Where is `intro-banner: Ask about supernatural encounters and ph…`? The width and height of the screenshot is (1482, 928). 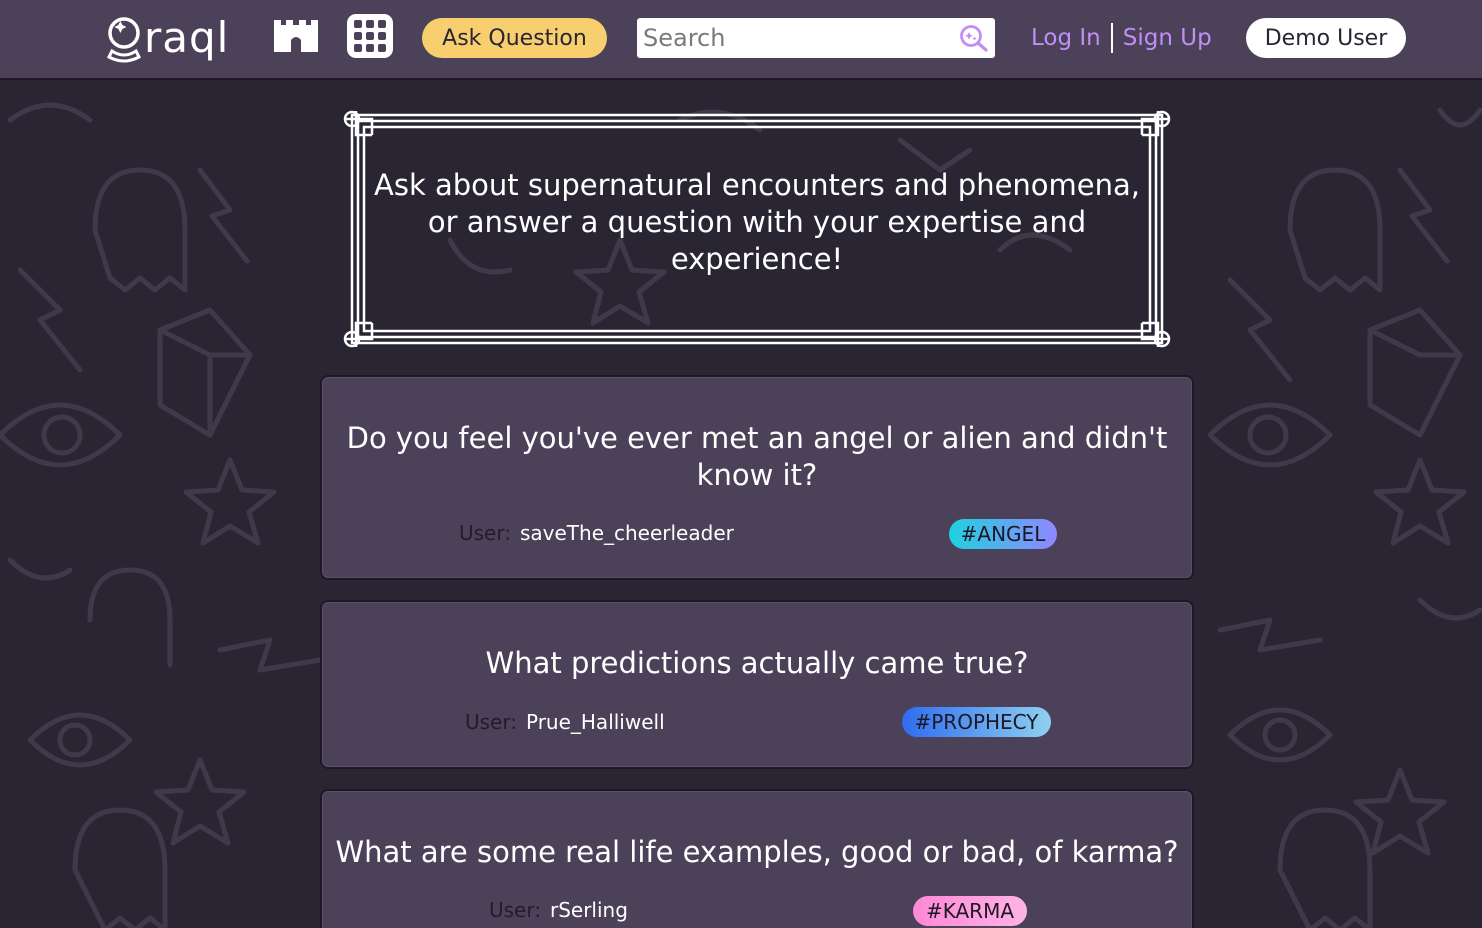 intro-banner: Ask about supernatural encounters and ph… is located at coordinates (757, 229).